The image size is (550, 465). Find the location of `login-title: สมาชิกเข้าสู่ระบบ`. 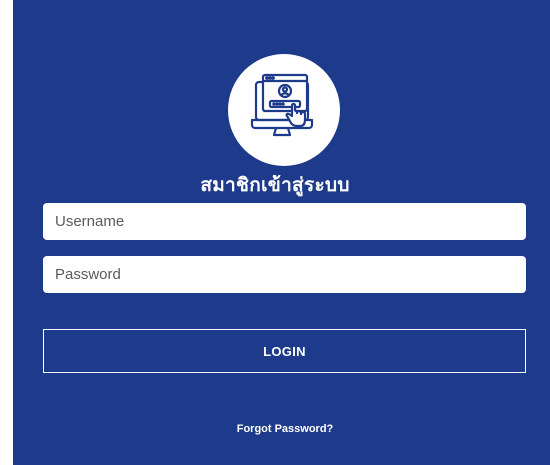

login-title: สมาชิกเข้าสู่ระบบ is located at coordinates (275, 185).